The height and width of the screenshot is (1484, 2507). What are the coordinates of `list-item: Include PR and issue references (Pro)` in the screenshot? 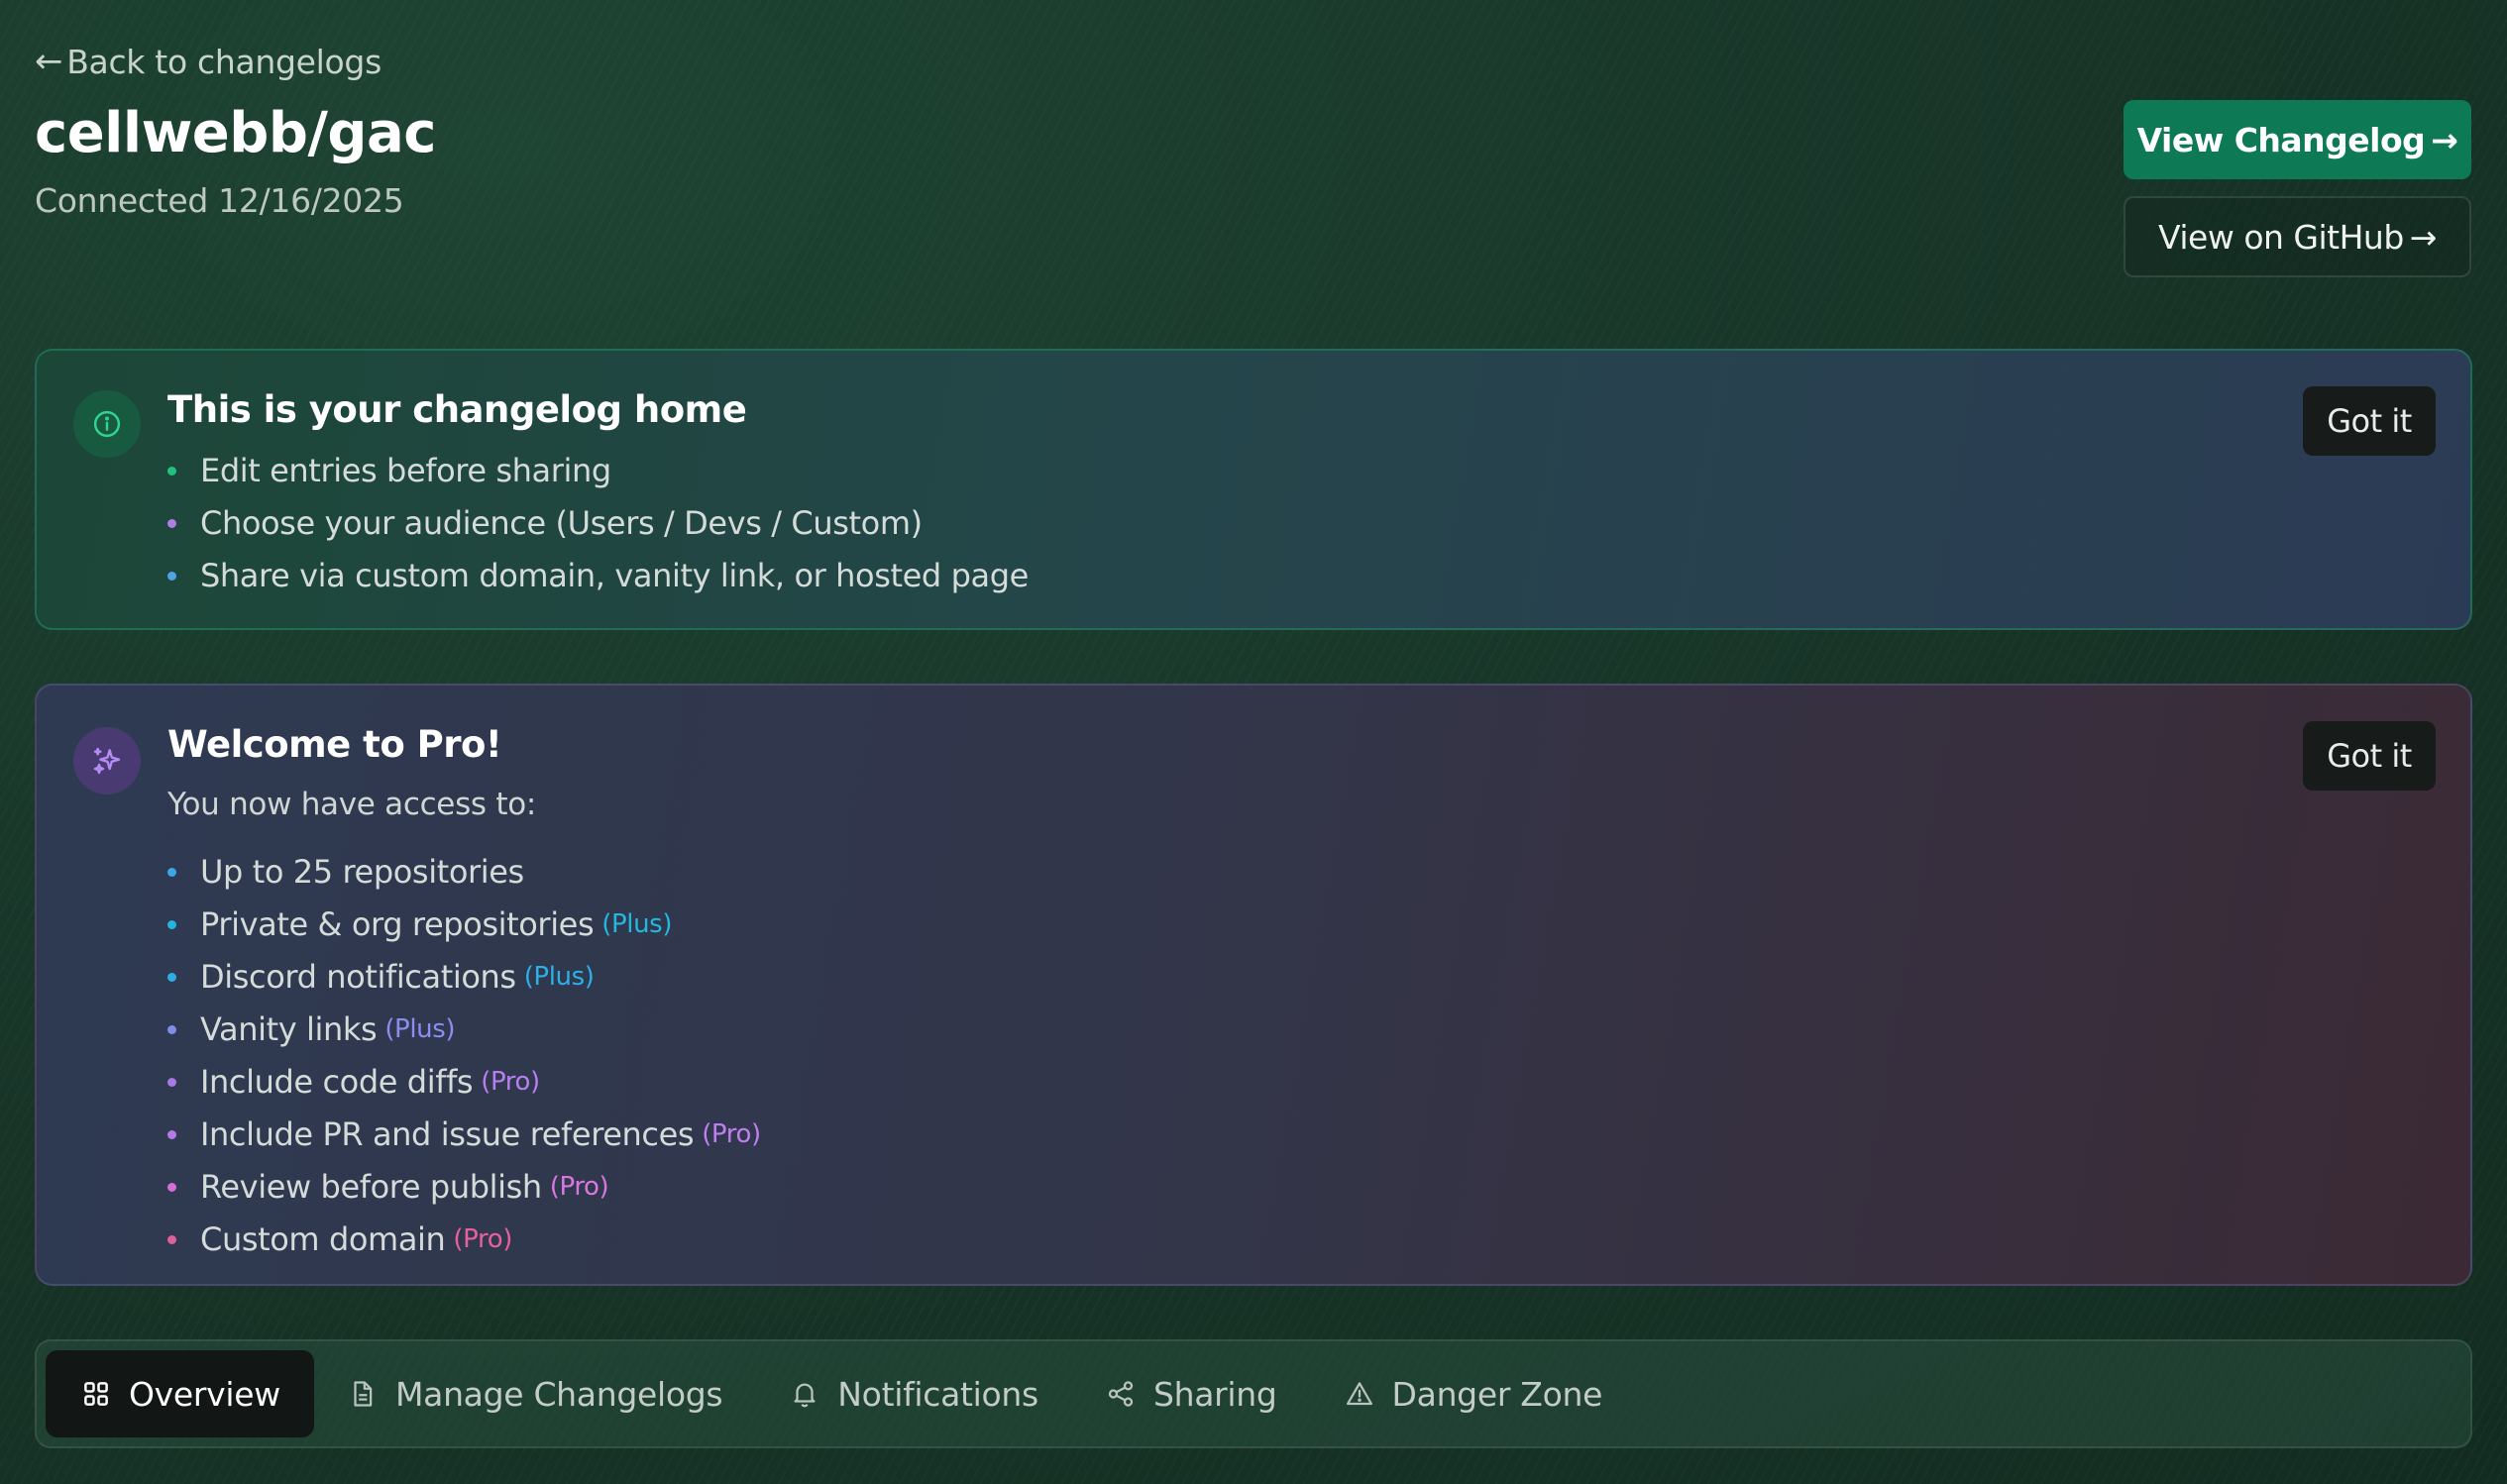 It's located at (464, 1135).